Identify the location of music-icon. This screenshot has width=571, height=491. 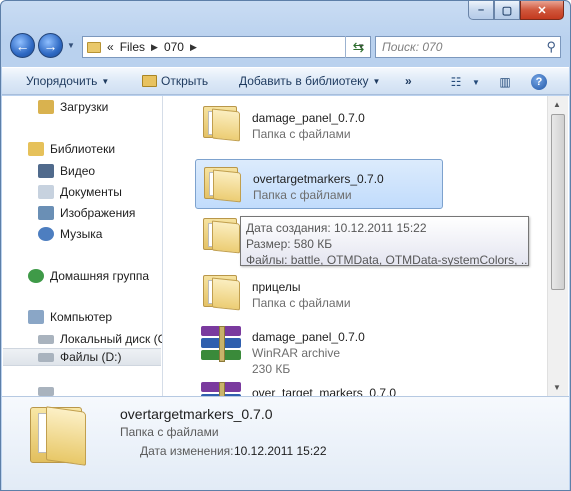
(46, 234).